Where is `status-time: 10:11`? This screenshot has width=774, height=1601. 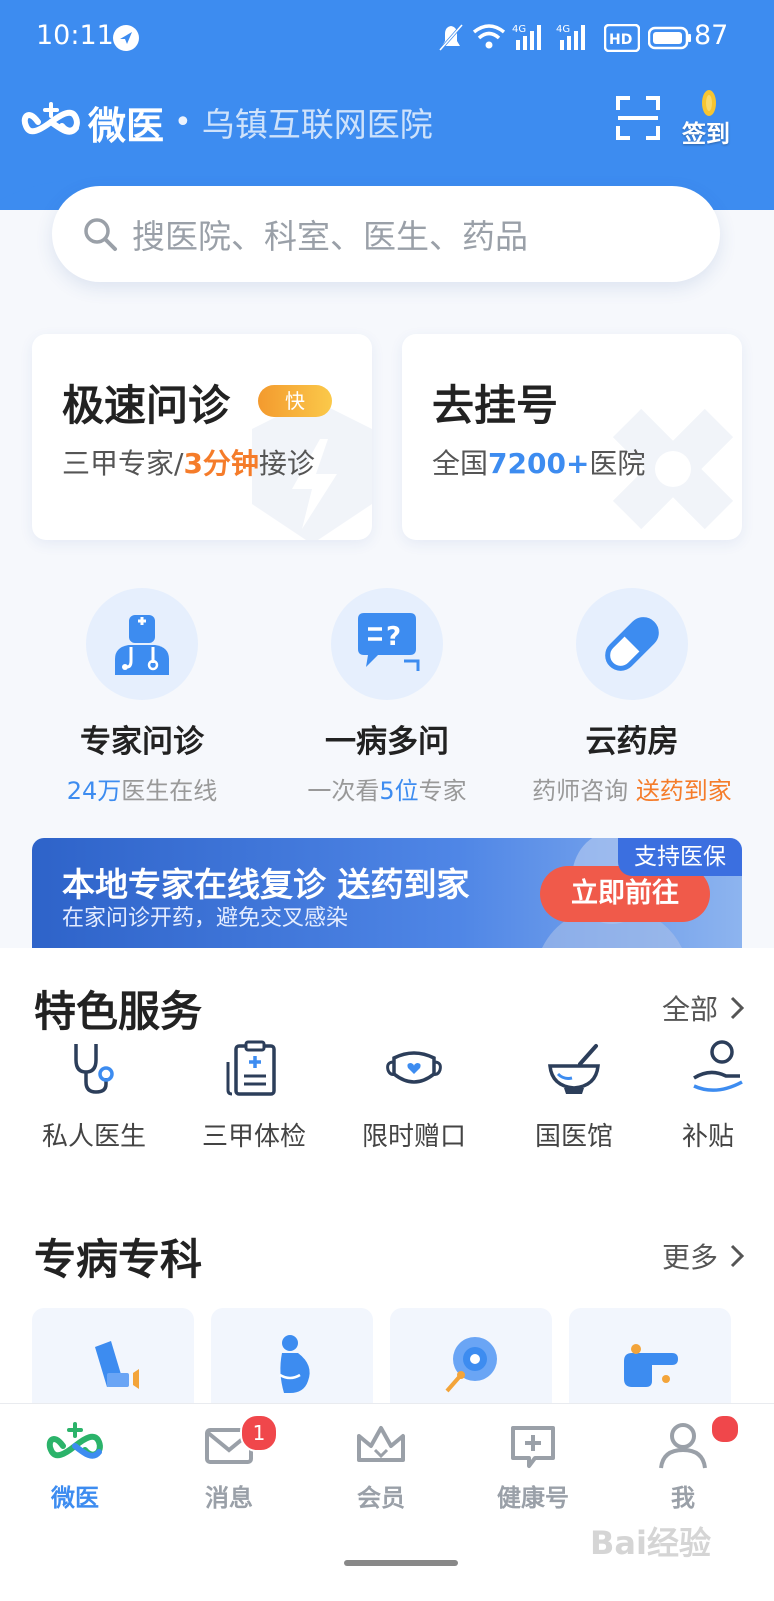
status-time: 10:11 is located at coordinates (75, 35).